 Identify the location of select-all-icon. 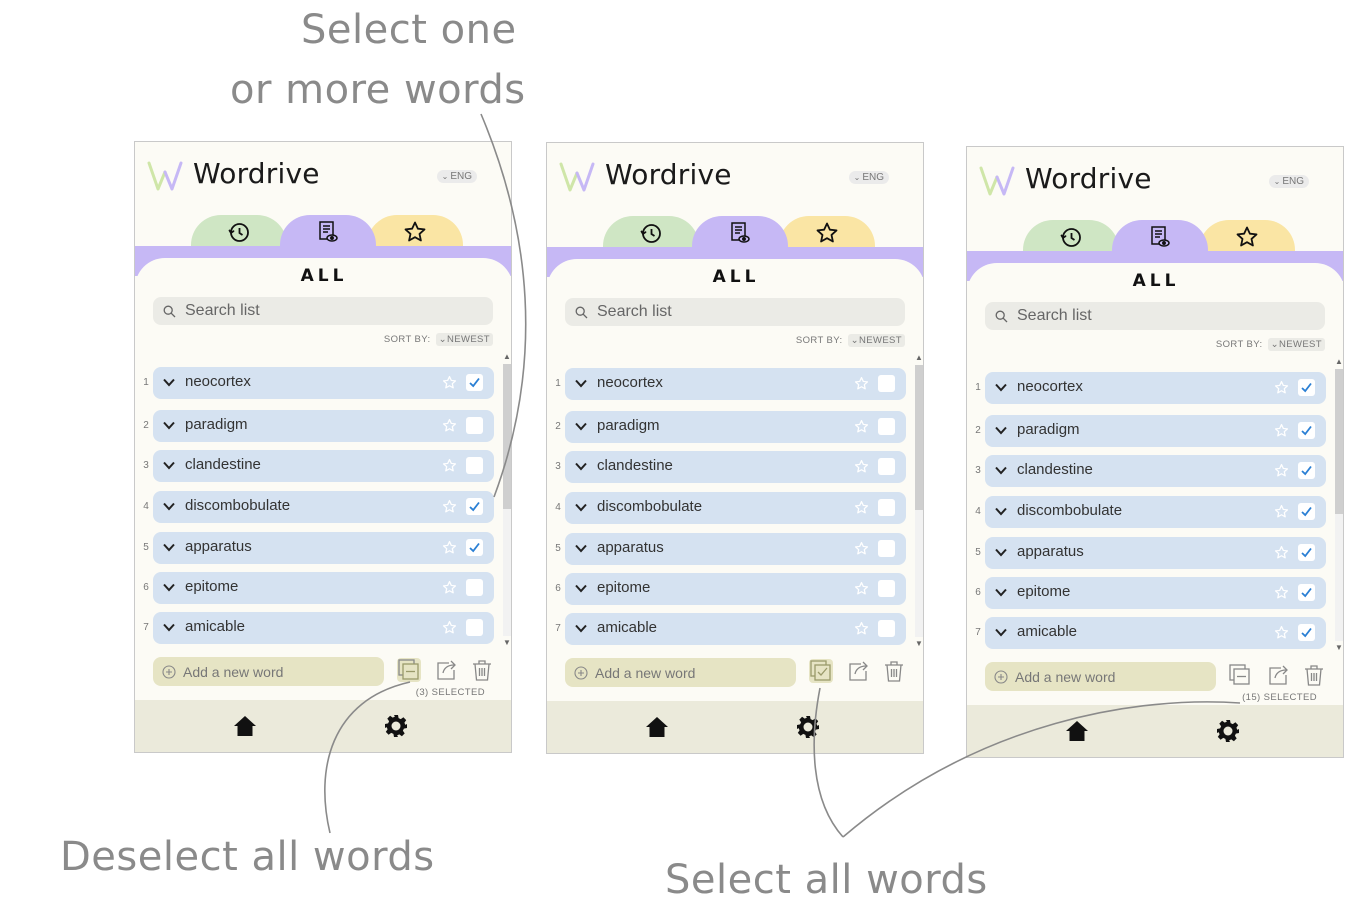
(821, 671).